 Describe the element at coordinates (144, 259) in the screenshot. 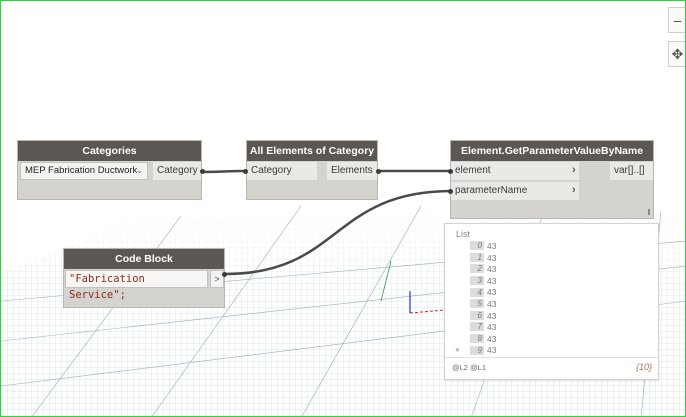

I see `node-title: Code Block` at that location.